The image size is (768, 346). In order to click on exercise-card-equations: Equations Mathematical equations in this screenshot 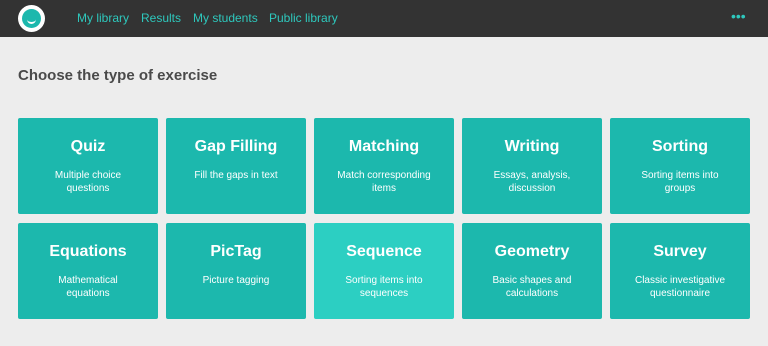, I will do `click(88, 271)`.